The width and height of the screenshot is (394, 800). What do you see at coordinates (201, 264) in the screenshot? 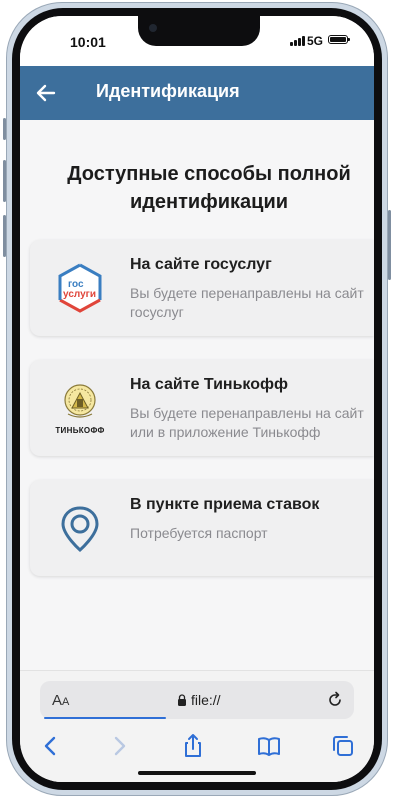
I see `option-title: На сайте госуслуг` at bounding box center [201, 264].